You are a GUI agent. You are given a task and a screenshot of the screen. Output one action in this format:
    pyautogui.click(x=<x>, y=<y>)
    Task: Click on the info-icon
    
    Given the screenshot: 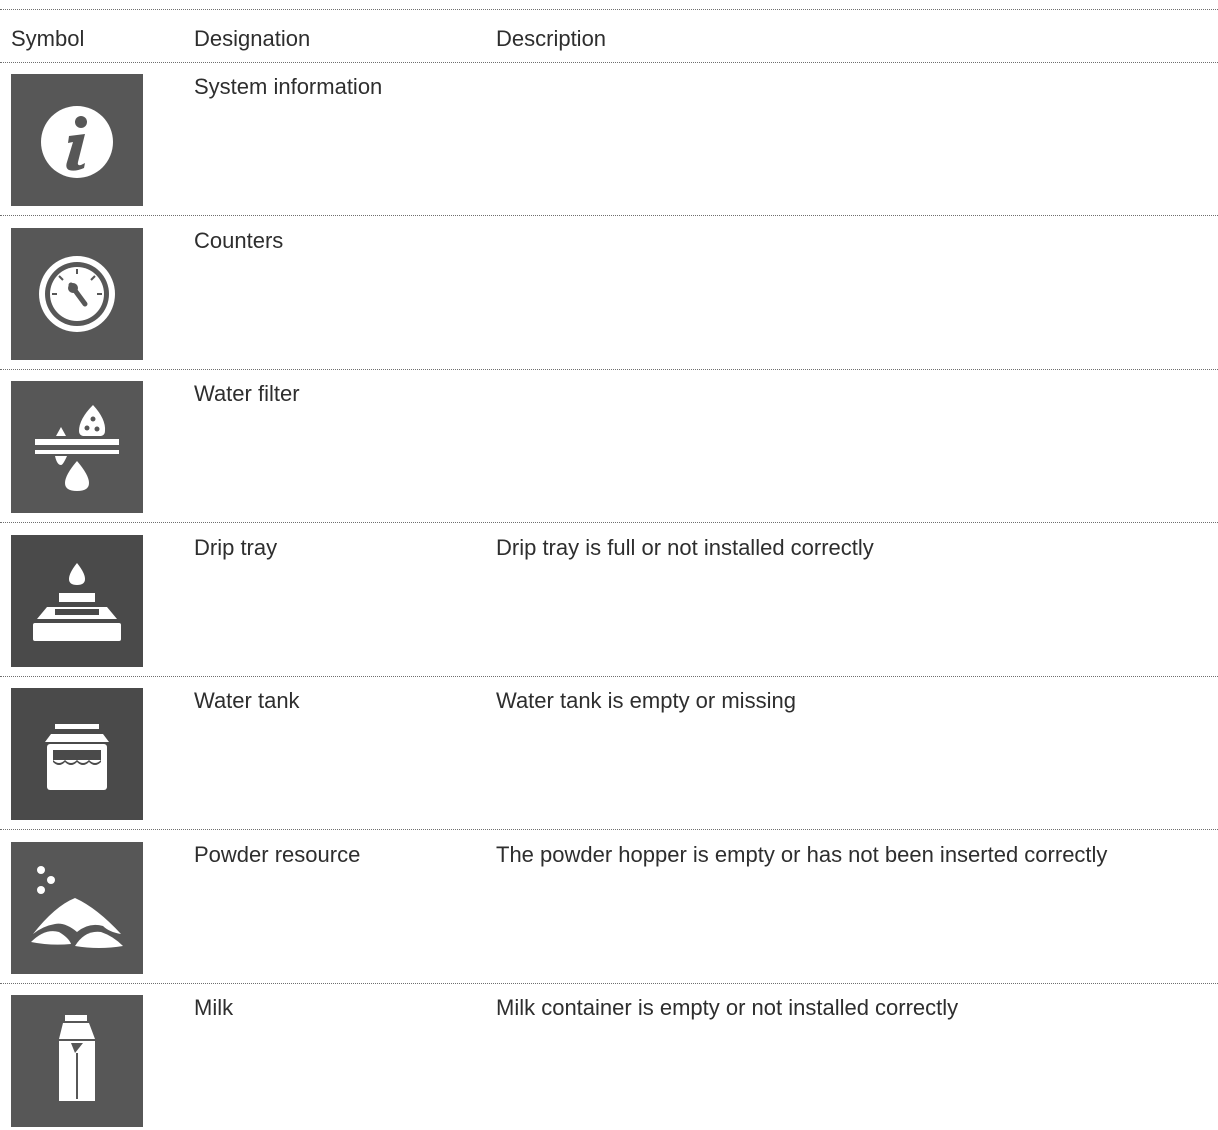 What is the action you would take?
    pyautogui.click(x=77, y=140)
    